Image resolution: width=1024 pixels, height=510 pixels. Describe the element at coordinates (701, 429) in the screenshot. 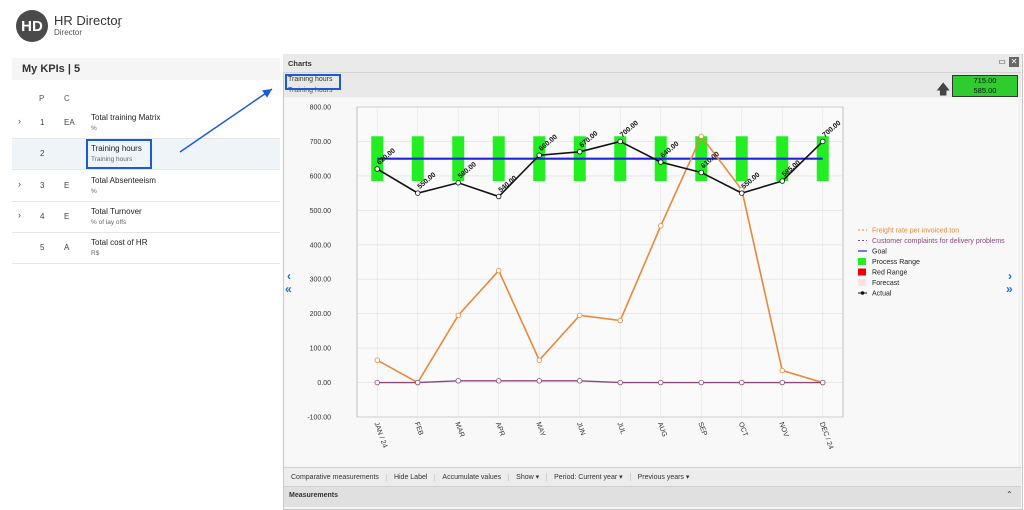

I see `x-tick-label: SEP` at that location.